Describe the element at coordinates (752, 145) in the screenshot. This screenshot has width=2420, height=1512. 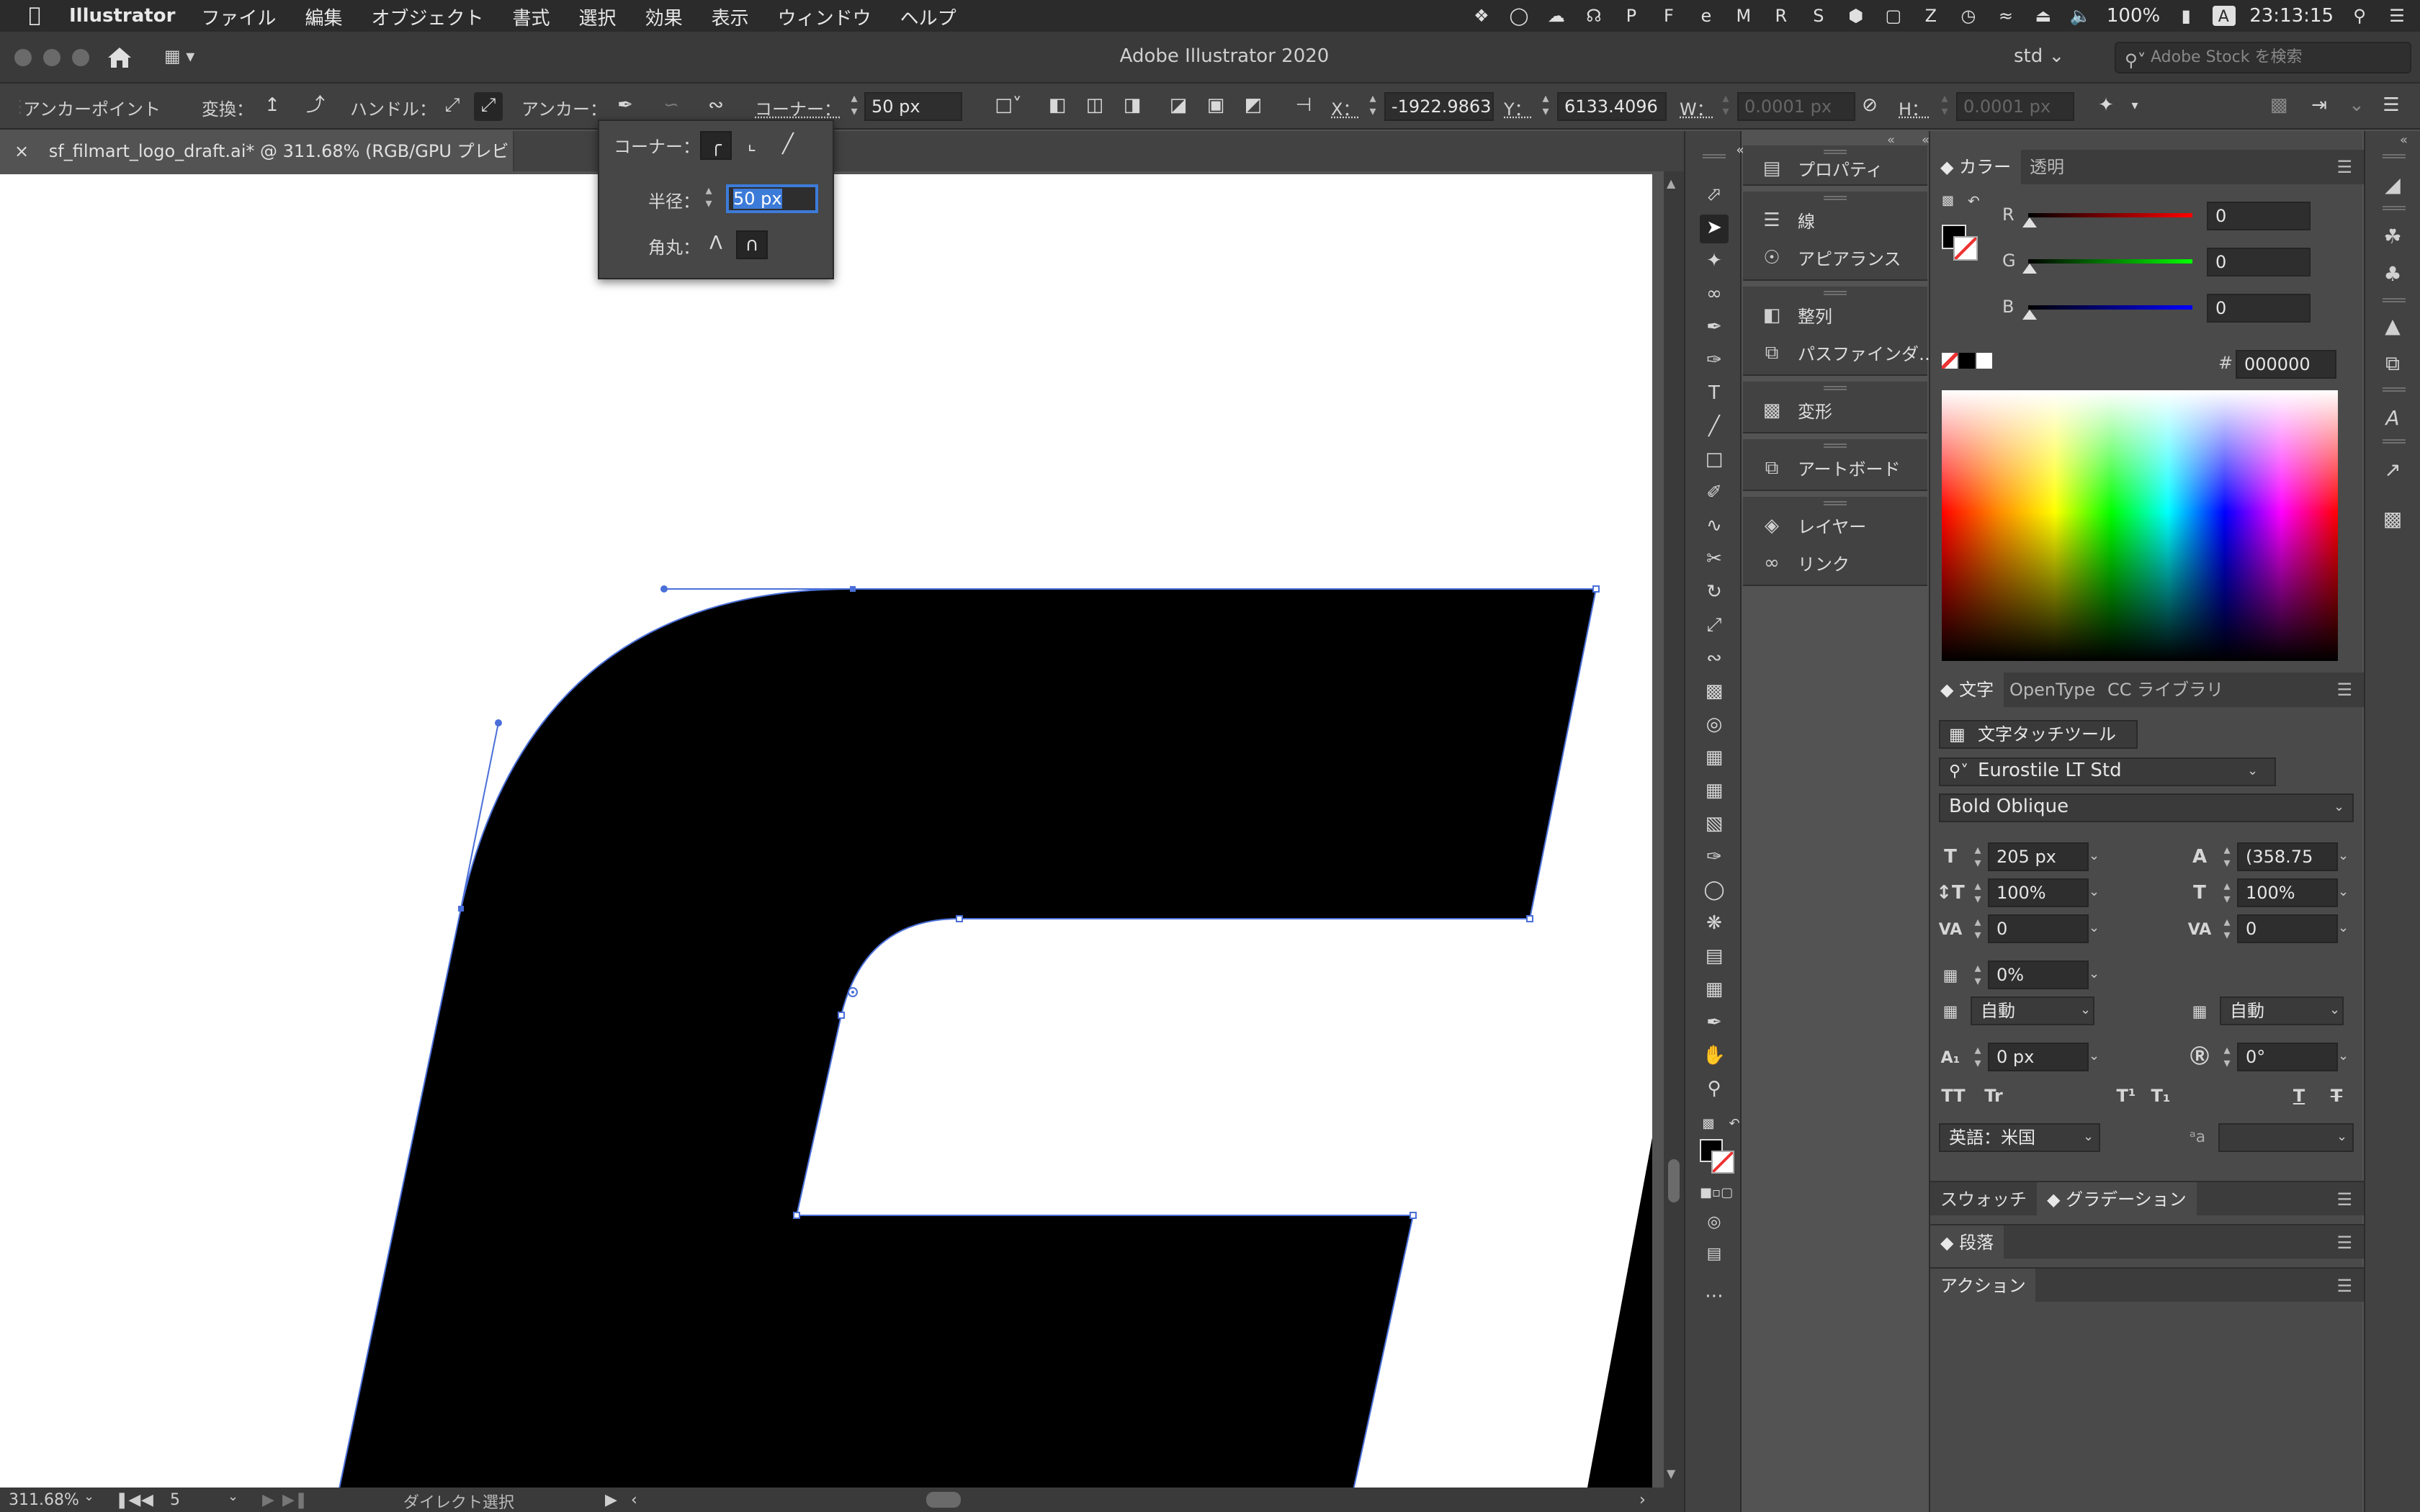
I see `inverted-round-corner-icon: ⌞` at that location.